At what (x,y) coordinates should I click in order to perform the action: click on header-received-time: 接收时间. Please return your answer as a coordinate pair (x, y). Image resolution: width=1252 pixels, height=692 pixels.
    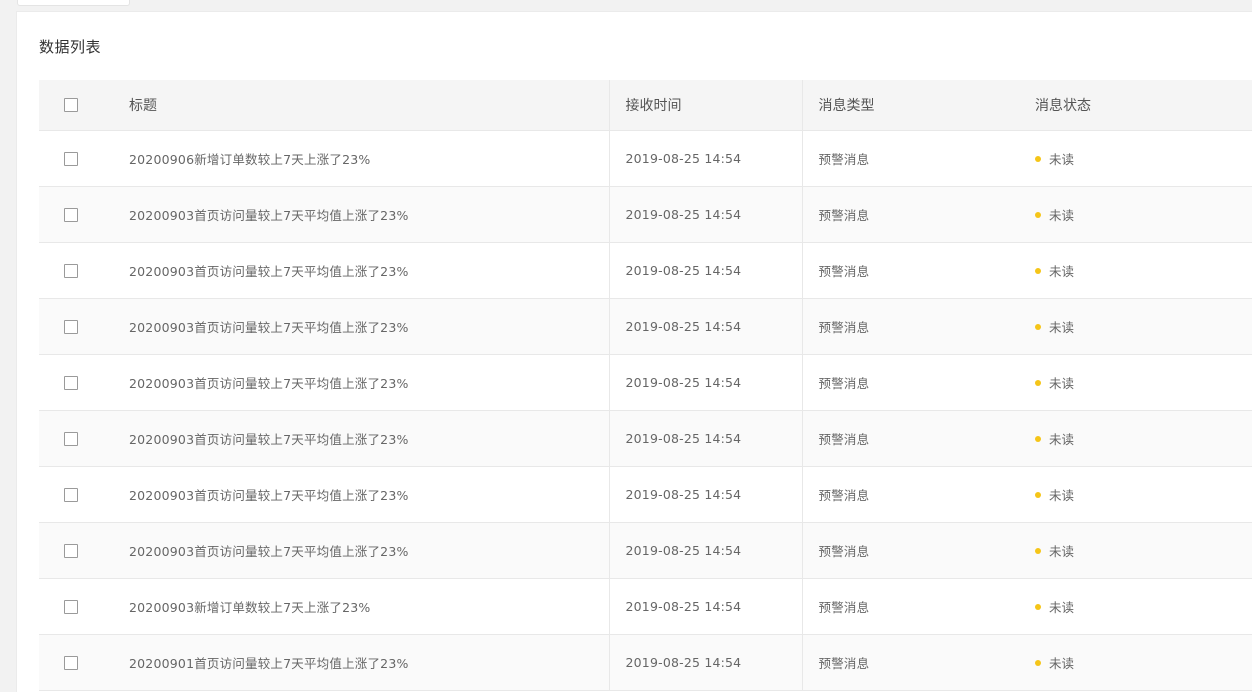
    Looking at the image, I should click on (706, 105).